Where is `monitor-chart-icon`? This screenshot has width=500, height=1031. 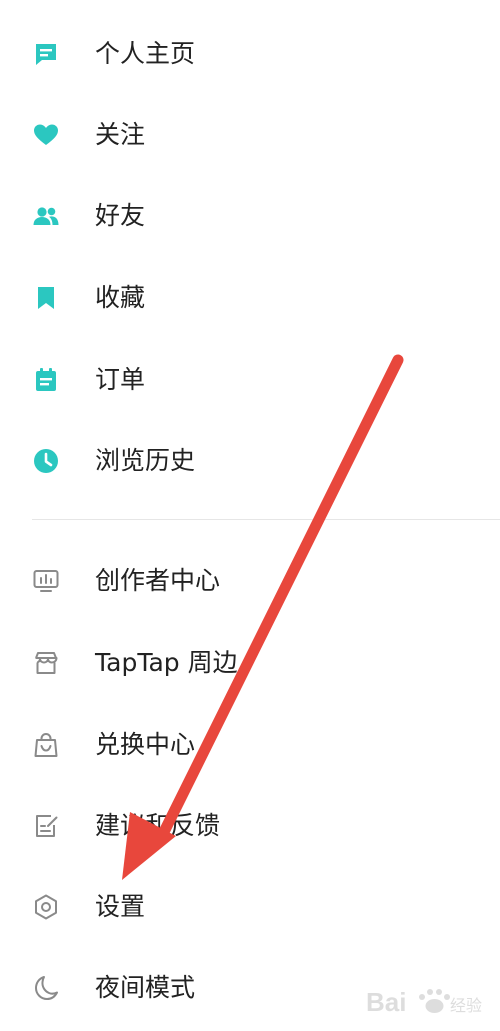 monitor-chart-icon is located at coordinates (46, 581).